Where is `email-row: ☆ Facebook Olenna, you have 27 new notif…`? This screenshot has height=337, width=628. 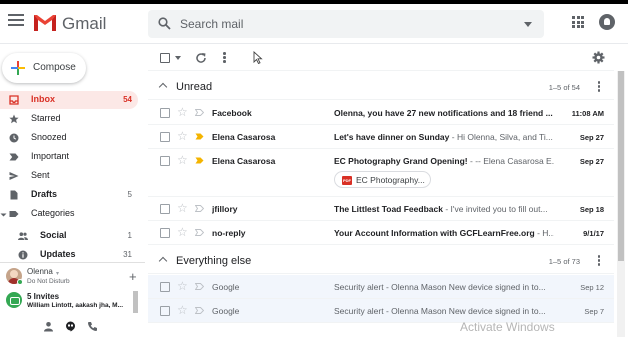 email-row: ☆ Facebook Olenna, you have 27 new notif… is located at coordinates (381, 113).